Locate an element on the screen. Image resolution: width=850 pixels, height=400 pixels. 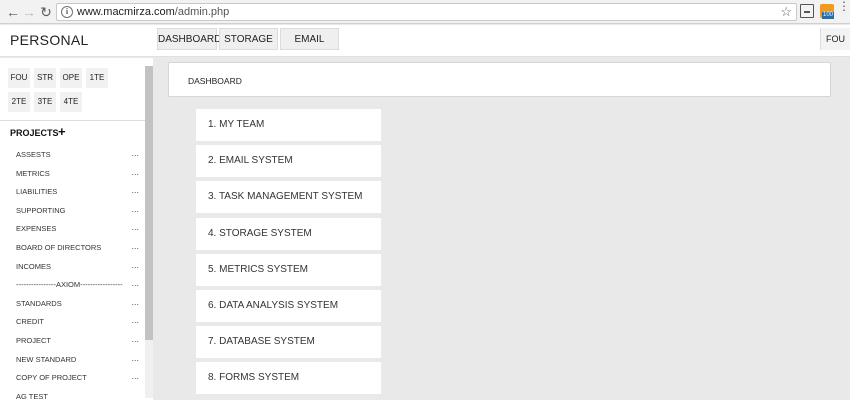
add-project-plus-icon: + is located at coordinates (62, 132).